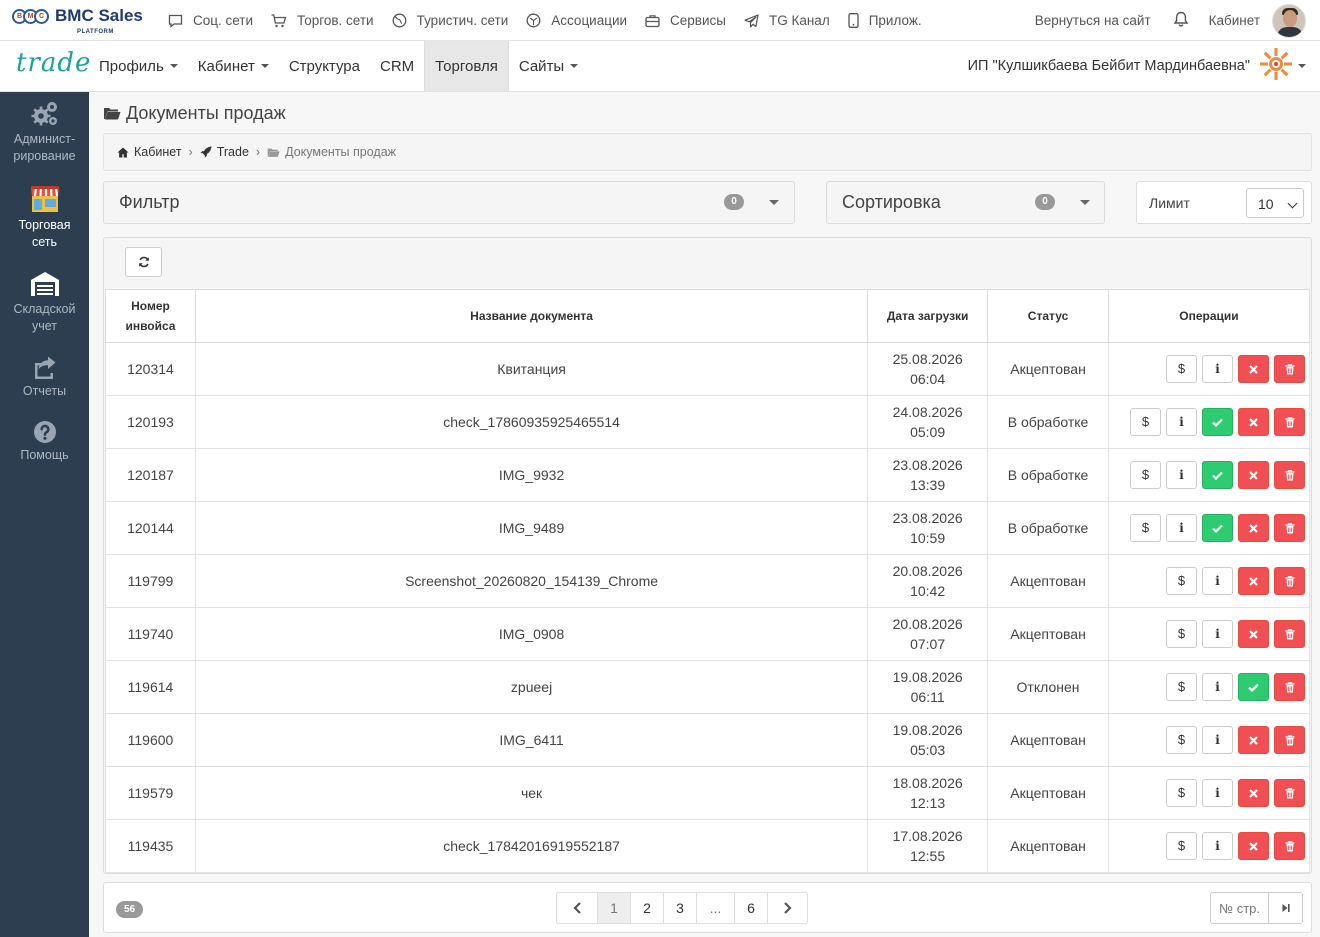 The image size is (1320, 937). Describe the element at coordinates (787, 908) in the screenshot. I see `next-page-button` at that location.